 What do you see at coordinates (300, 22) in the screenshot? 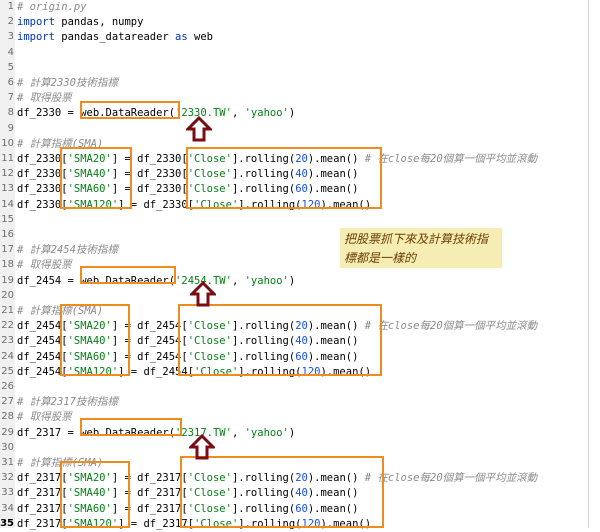
I see `code-line: 2 import pandas, numpy` at bounding box center [300, 22].